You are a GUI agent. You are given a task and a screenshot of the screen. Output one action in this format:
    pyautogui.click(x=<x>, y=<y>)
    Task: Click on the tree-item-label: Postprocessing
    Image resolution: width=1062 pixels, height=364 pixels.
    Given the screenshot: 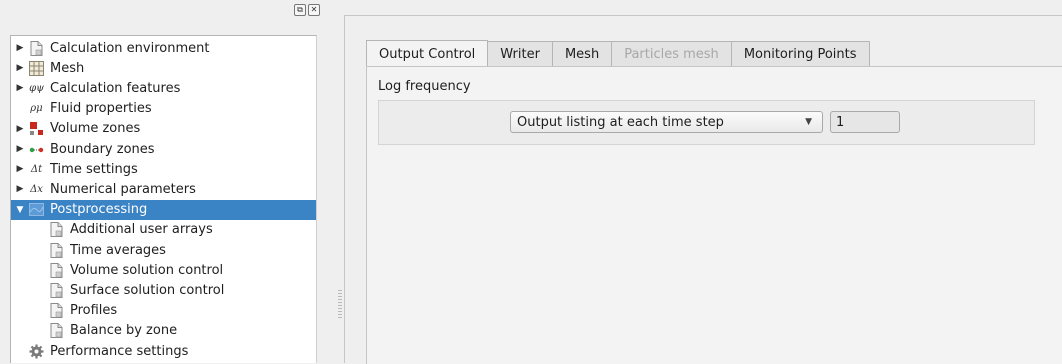 What is the action you would take?
    pyautogui.click(x=99, y=210)
    